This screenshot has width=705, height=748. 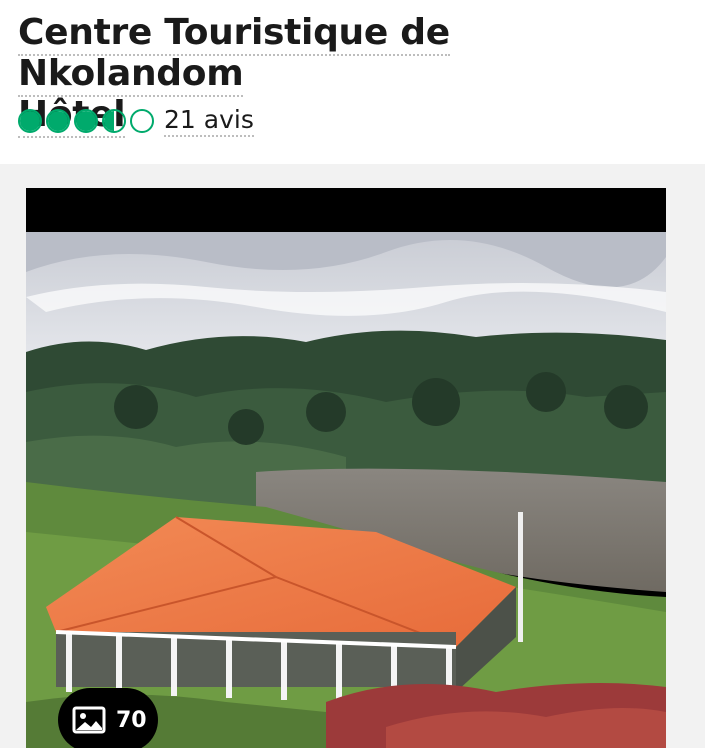 I want to click on reviews-count-link: 21 avis, so click(x=209, y=121).